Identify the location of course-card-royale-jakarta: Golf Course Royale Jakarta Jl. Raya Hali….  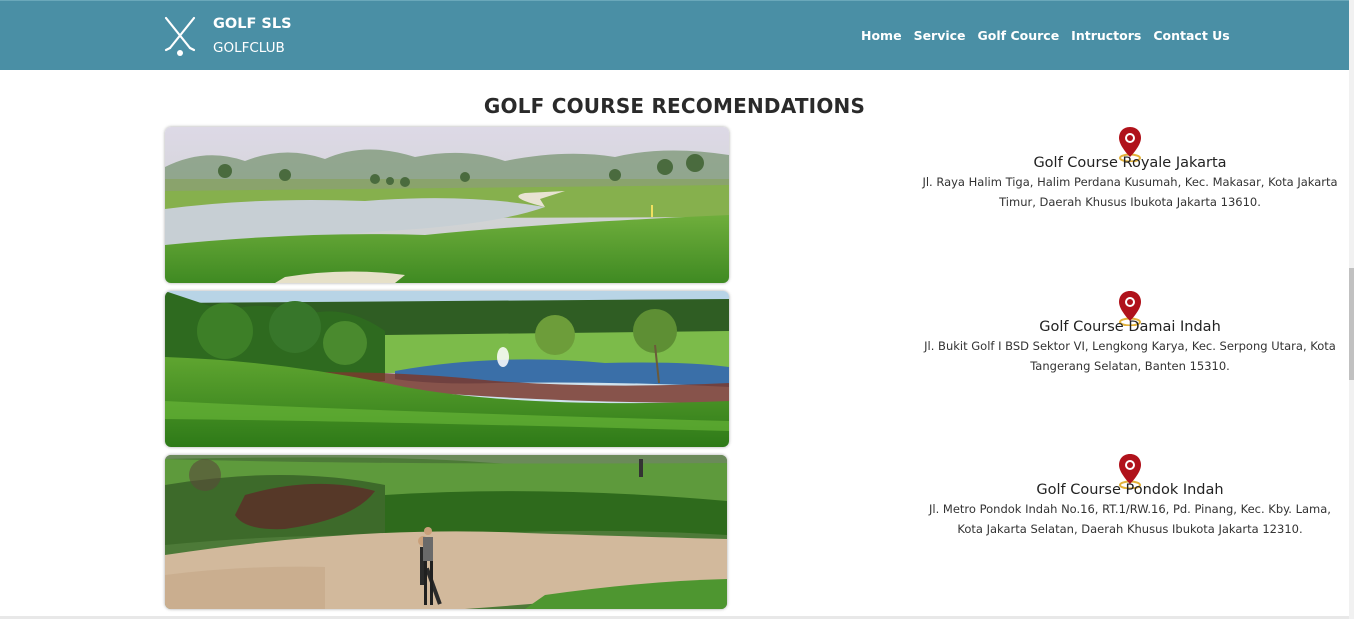
(1130, 169).